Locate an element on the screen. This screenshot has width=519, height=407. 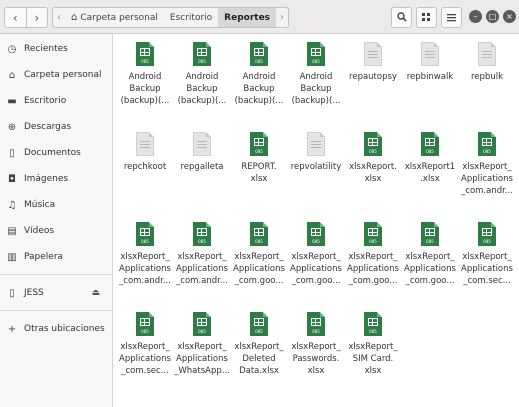
breadcrumb-escritorio: Escritorio is located at coordinates (191, 17).